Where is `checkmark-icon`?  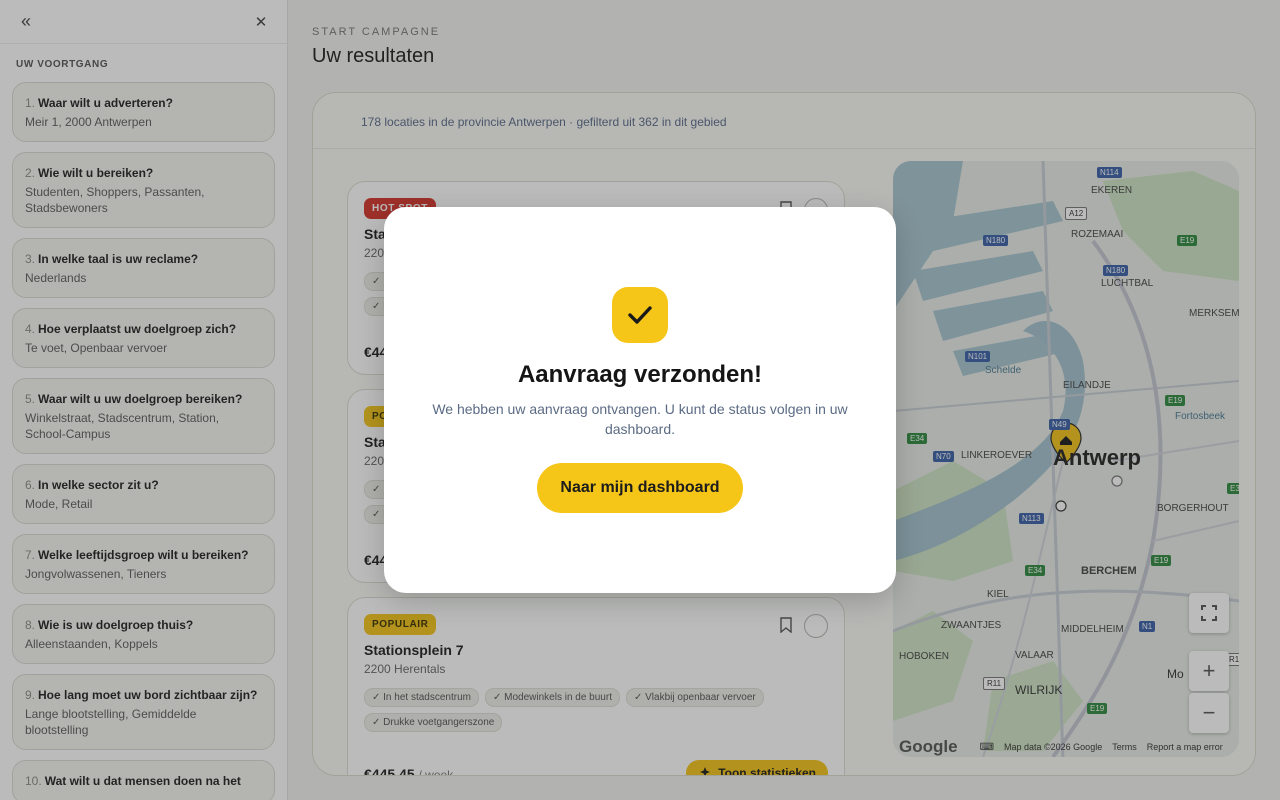 checkmark-icon is located at coordinates (640, 315).